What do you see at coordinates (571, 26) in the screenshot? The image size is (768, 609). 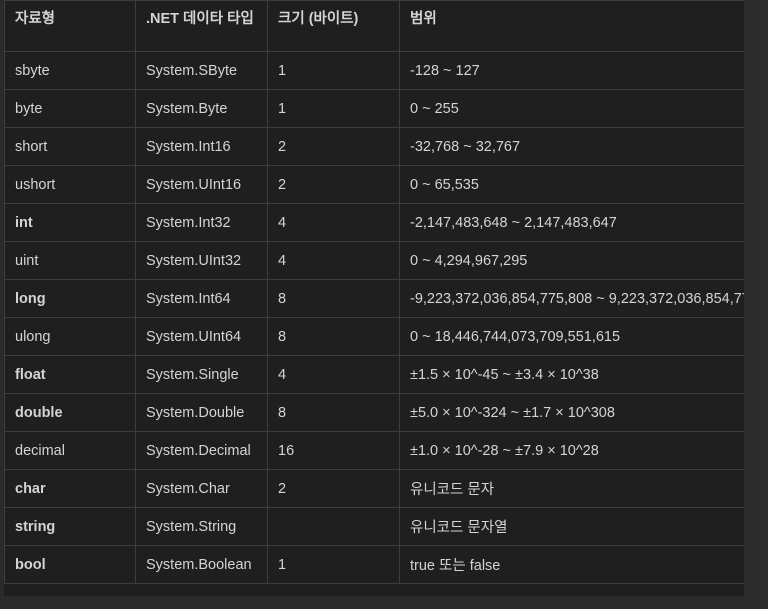 I see `header-range: 범위` at bounding box center [571, 26].